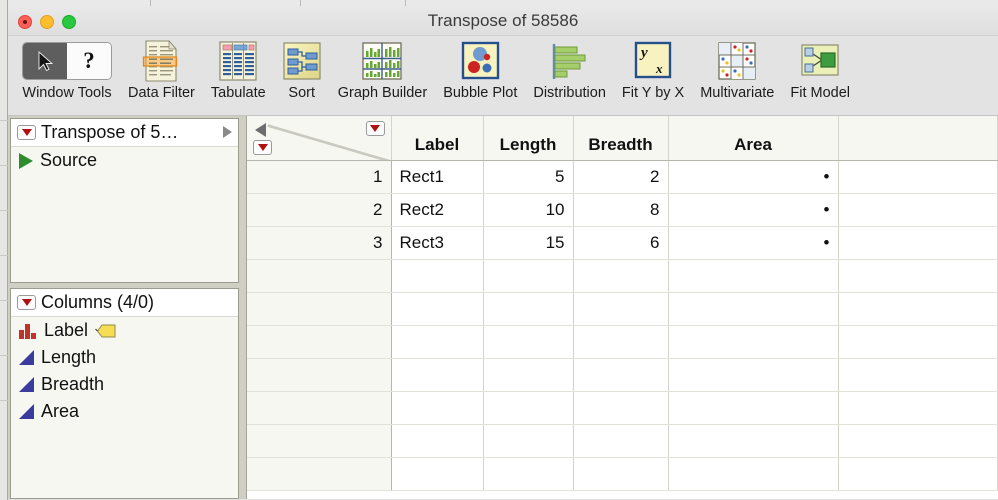  I want to click on tables-panel-menu-icon, so click(26, 132).